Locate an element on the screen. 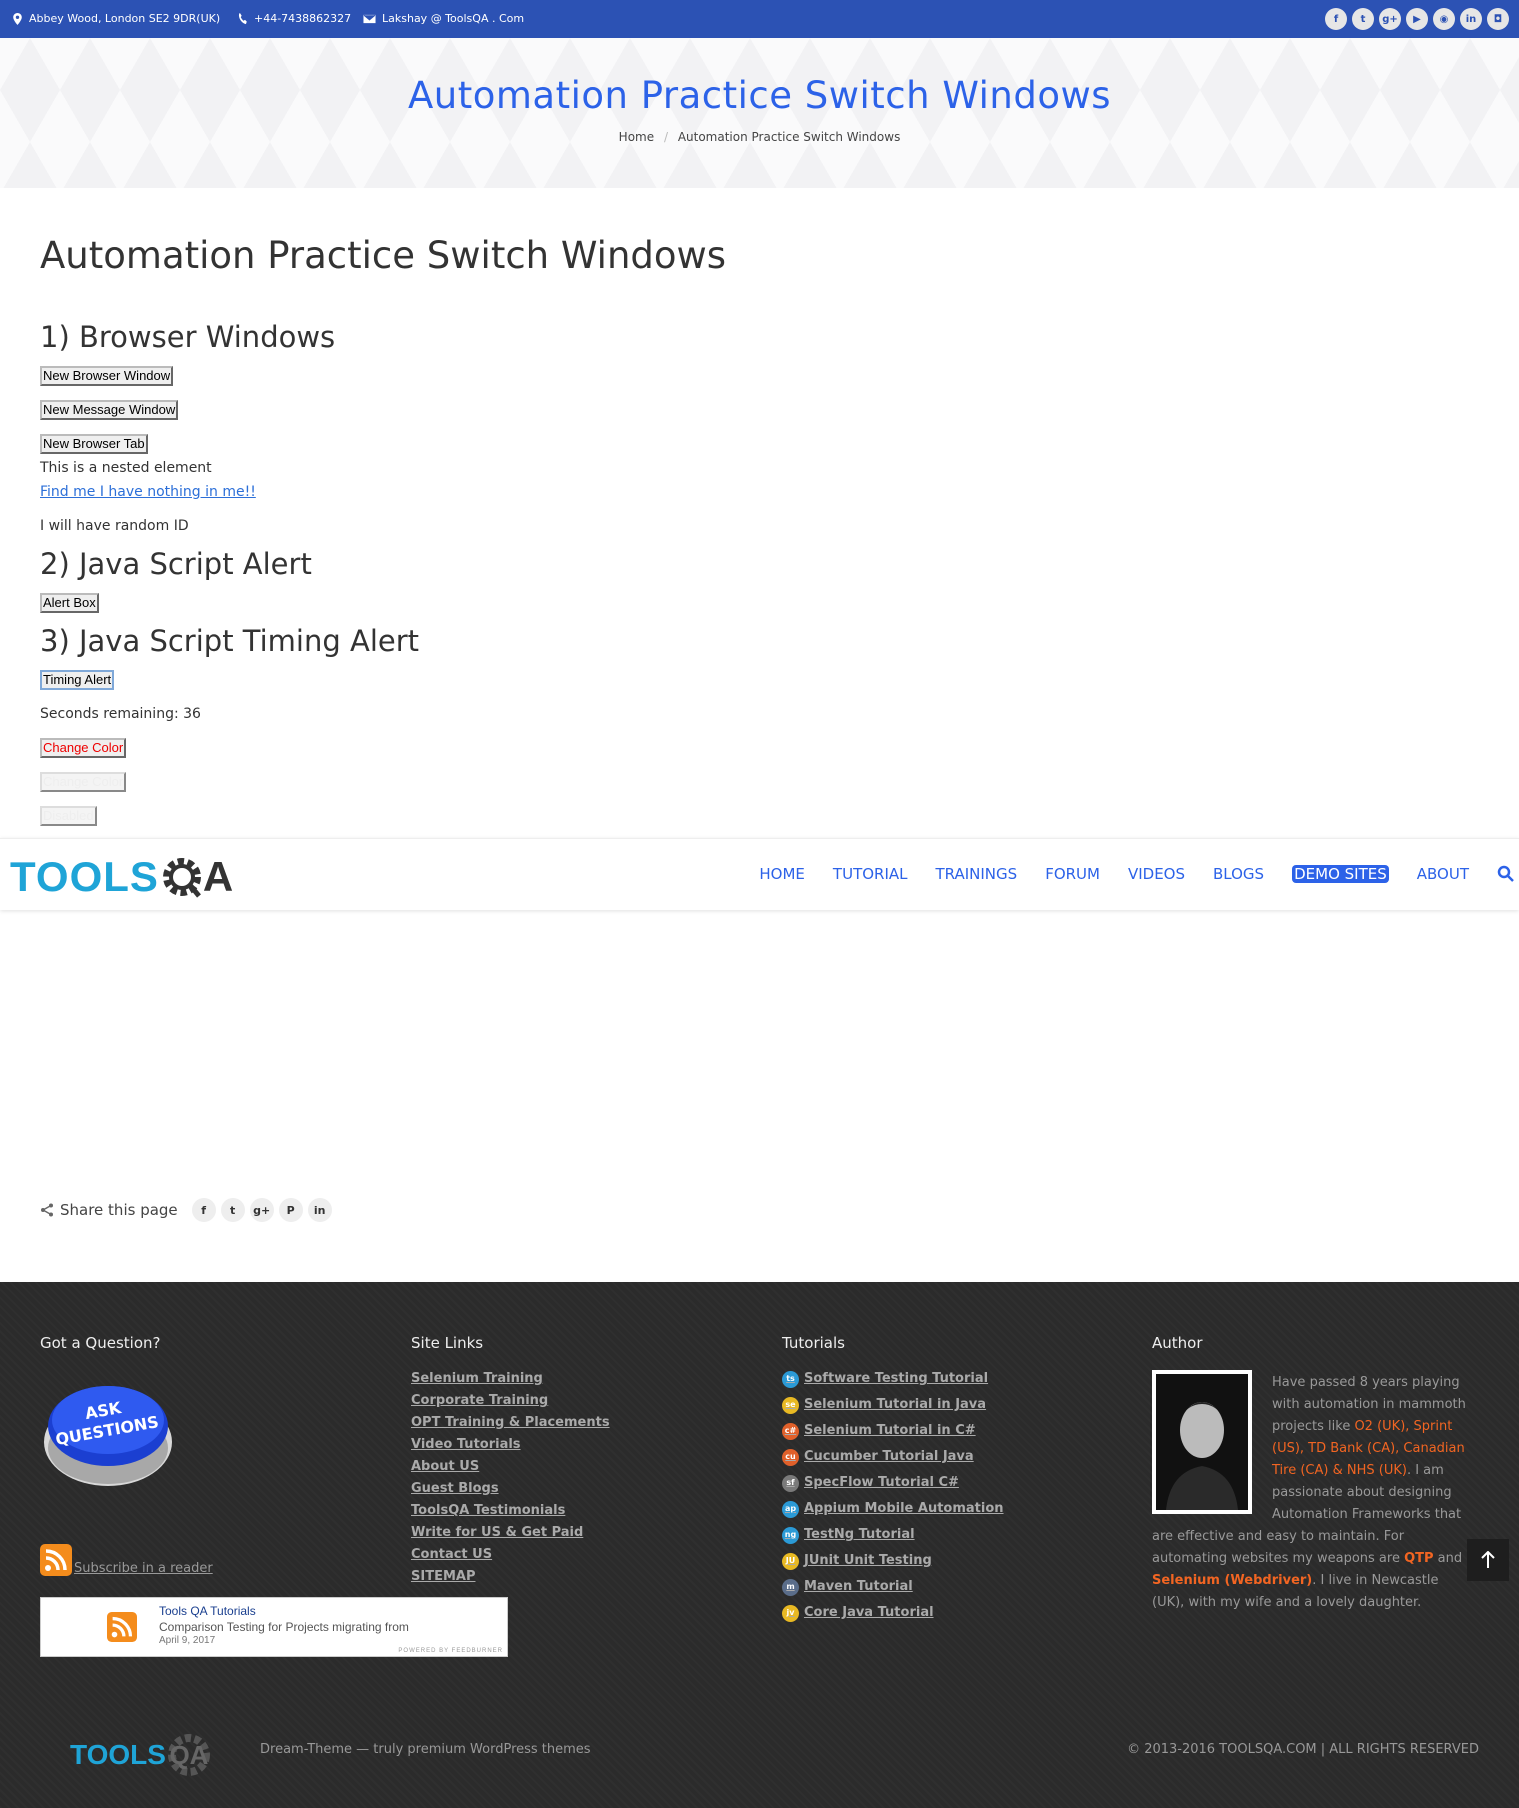  nav-home: HOME is located at coordinates (782, 874).